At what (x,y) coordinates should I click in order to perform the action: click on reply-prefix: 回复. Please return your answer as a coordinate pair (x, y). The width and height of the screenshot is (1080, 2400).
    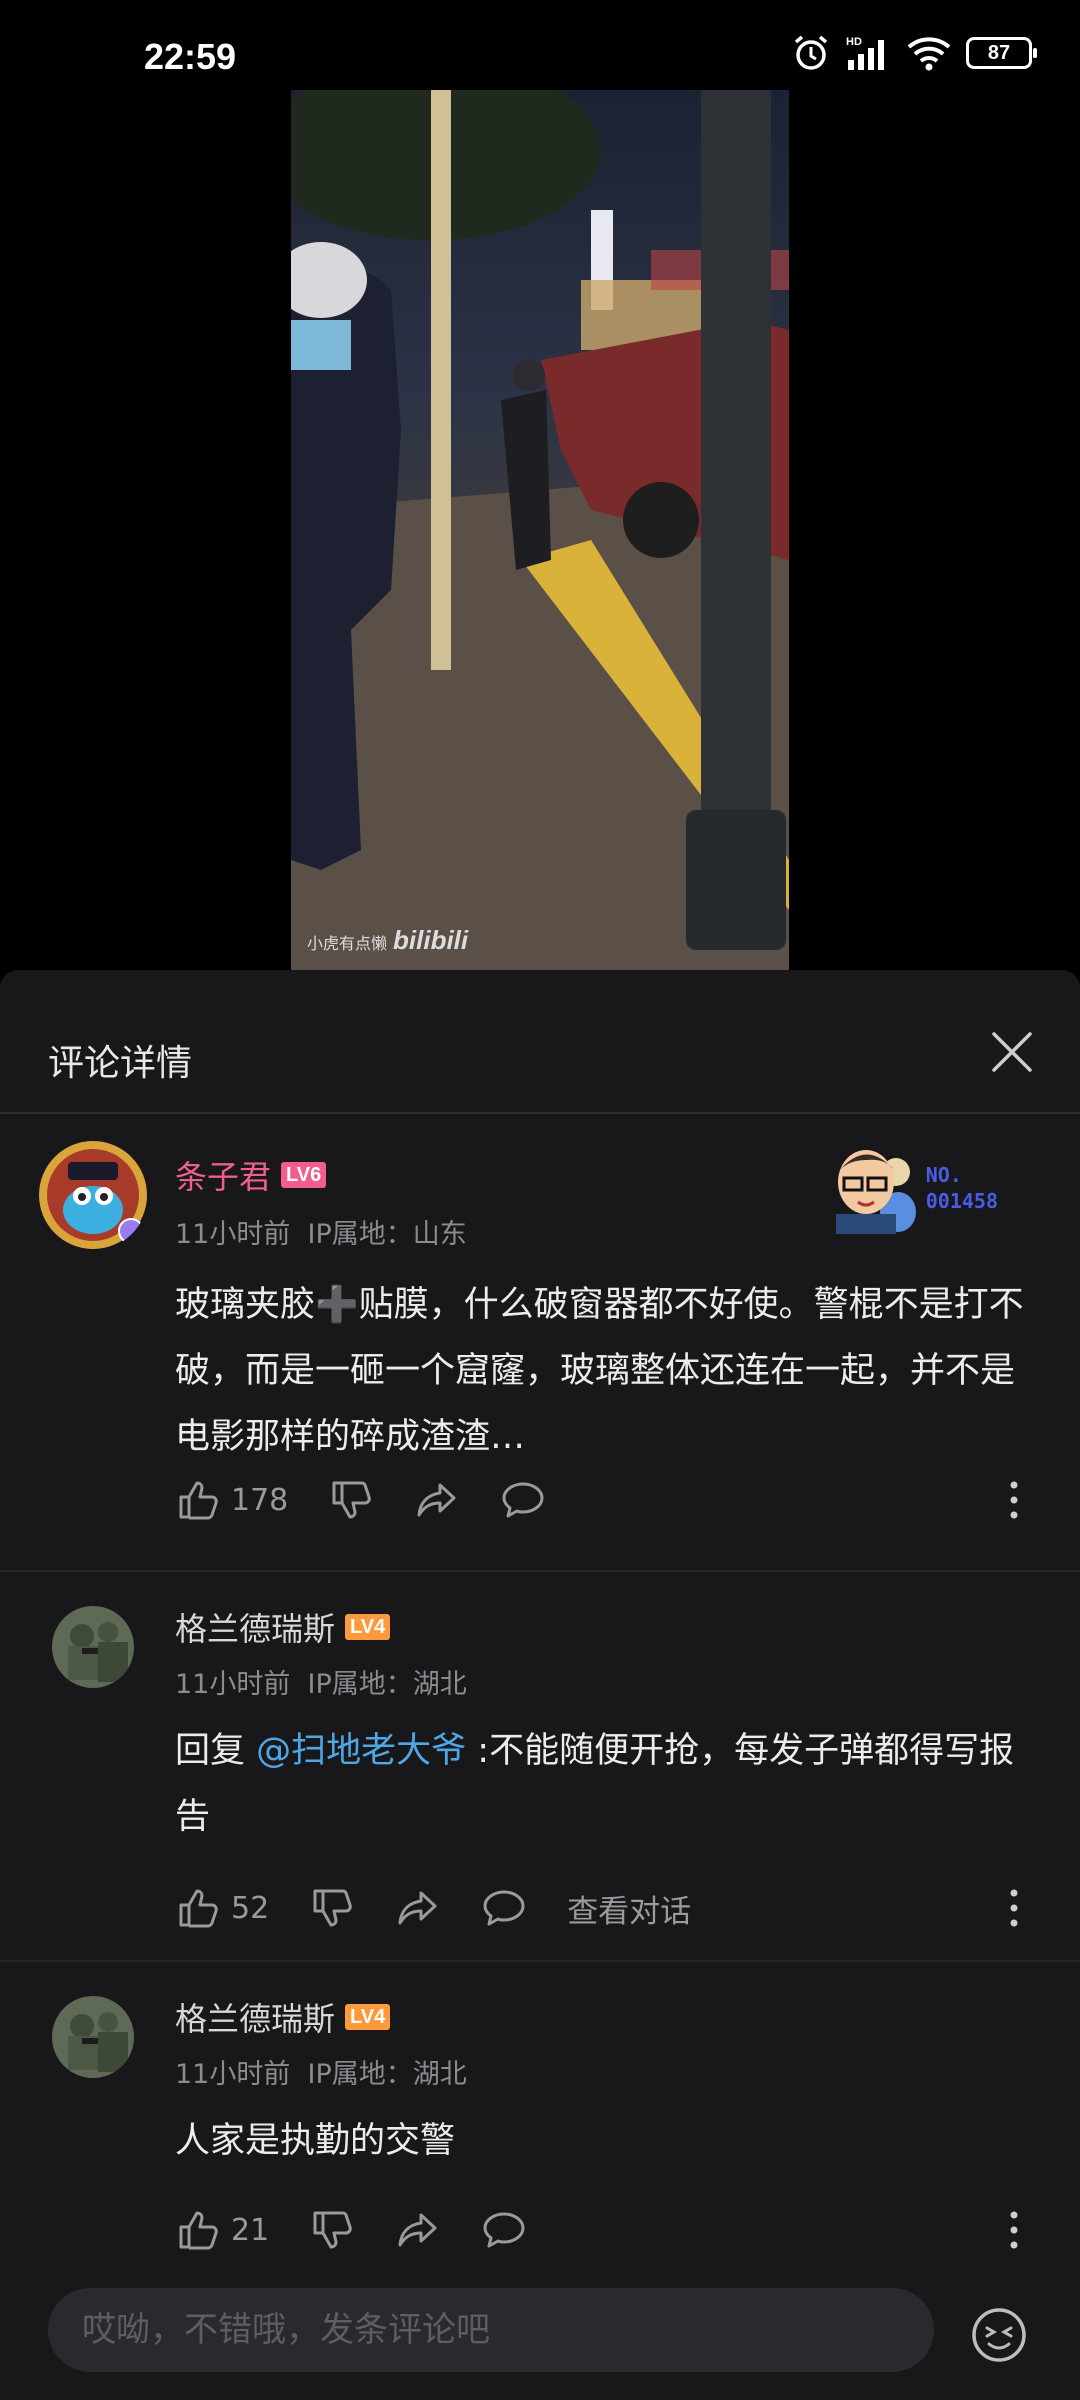
    Looking at the image, I should click on (216, 1751).